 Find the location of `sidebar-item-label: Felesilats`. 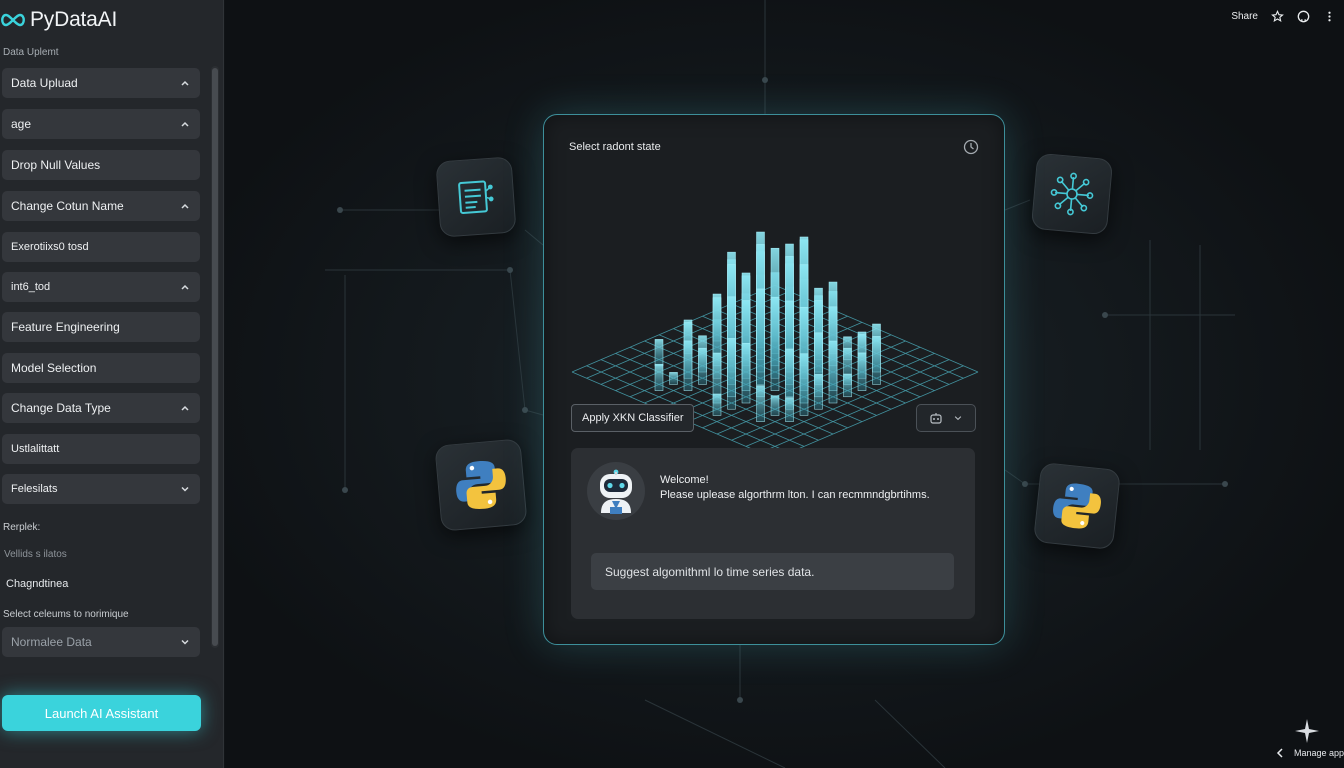

sidebar-item-label: Felesilats is located at coordinates (34, 489).